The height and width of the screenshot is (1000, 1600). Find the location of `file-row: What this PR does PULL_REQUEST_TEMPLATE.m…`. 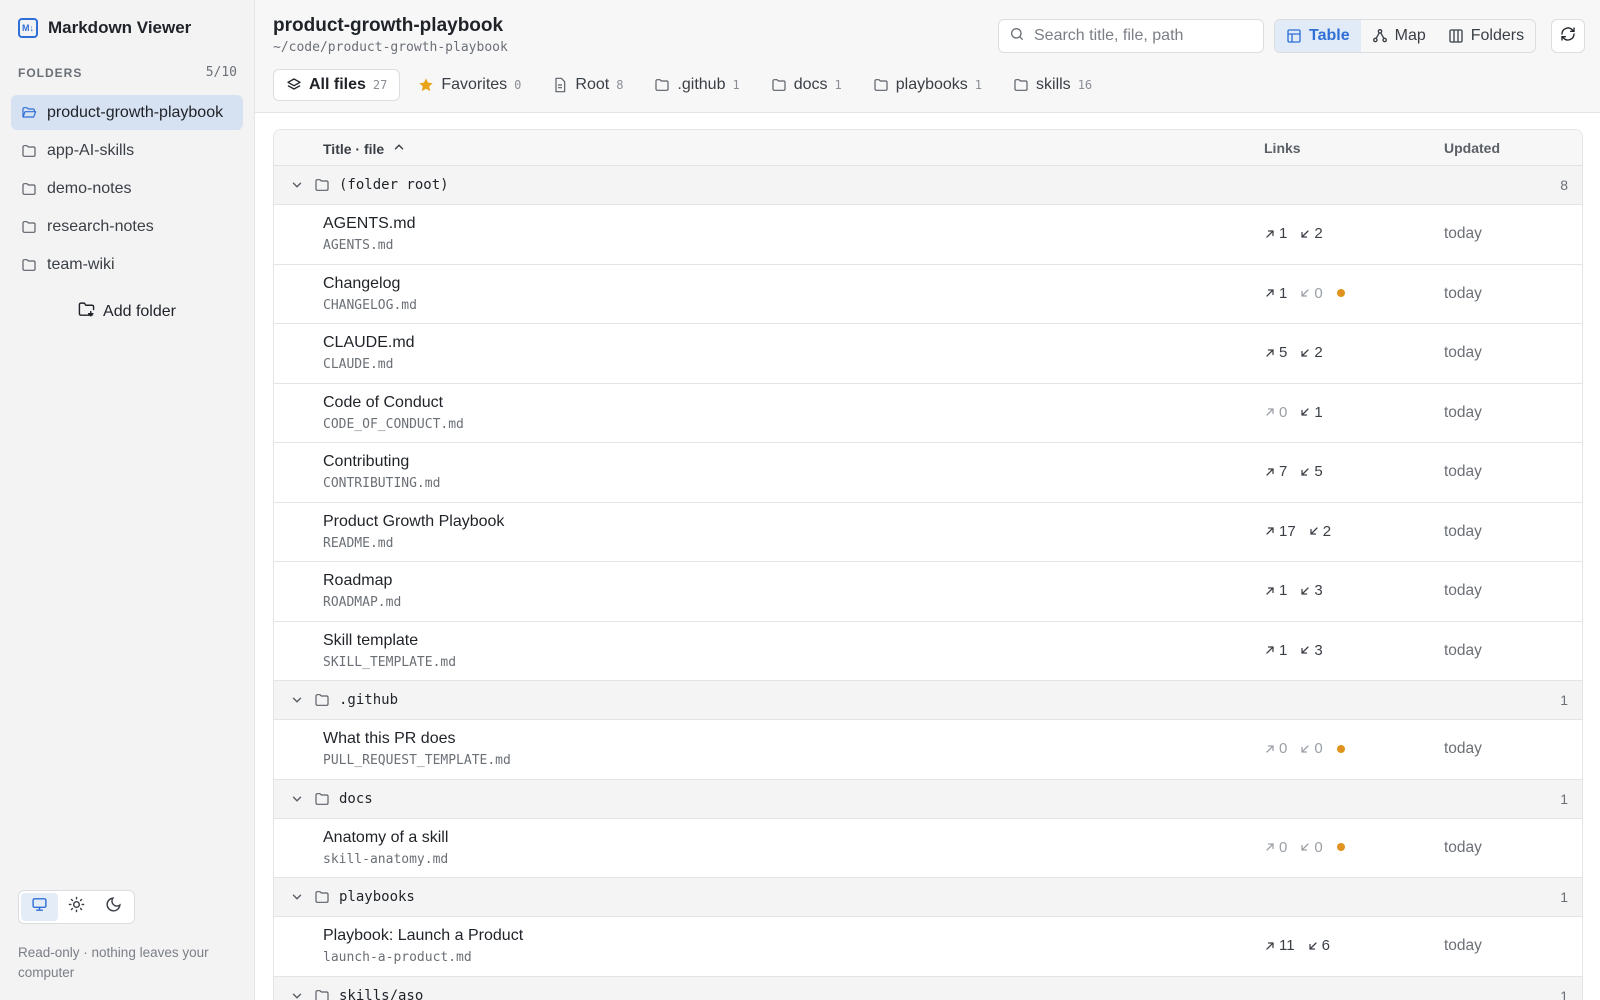

file-row: What this PR does PULL_REQUEST_TEMPLATE.m… is located at coordinates (928, 750).